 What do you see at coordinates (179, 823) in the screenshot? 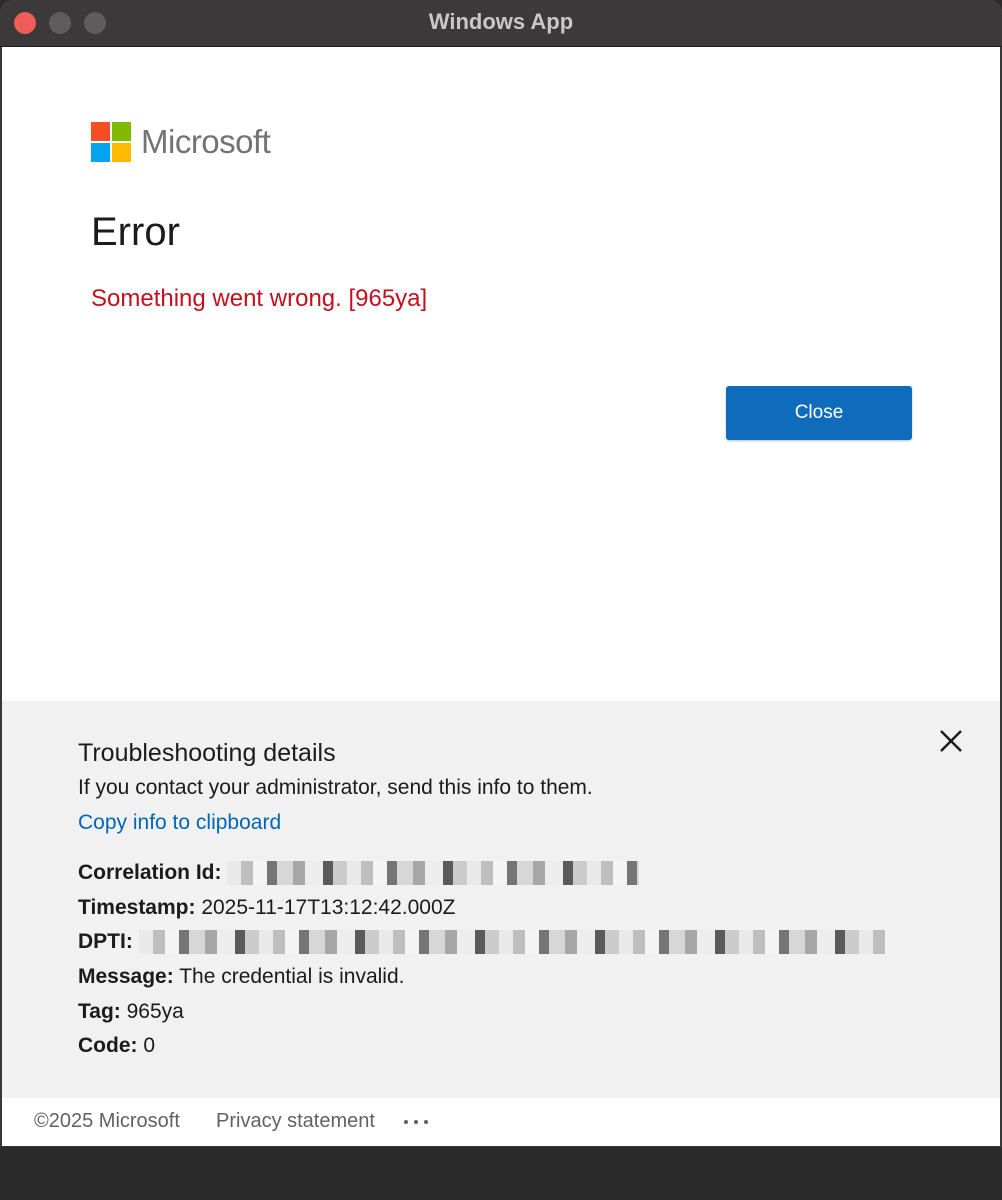
I see `copy-info-link: Copy info to clipboard` at bounding box center [179, 823].